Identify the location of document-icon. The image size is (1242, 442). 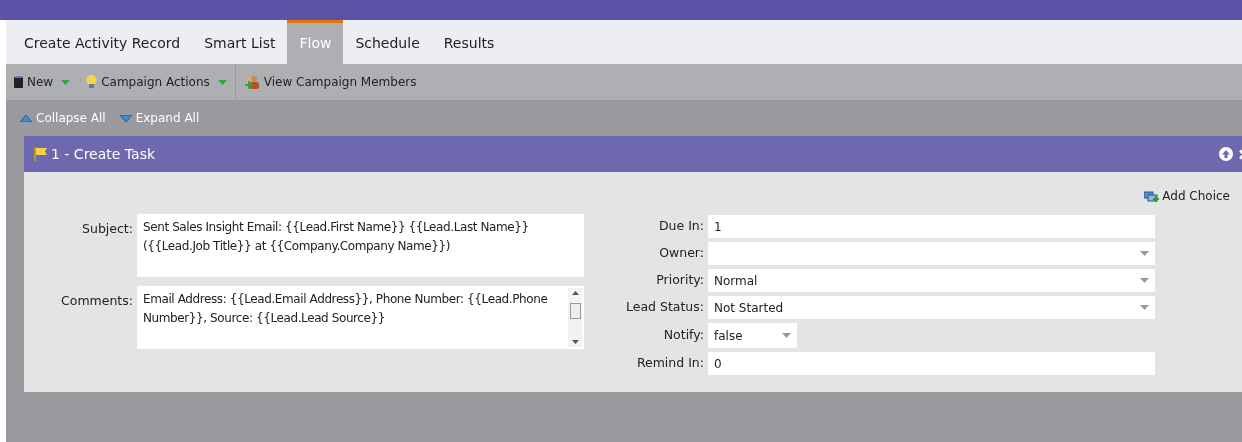
(18, 82).